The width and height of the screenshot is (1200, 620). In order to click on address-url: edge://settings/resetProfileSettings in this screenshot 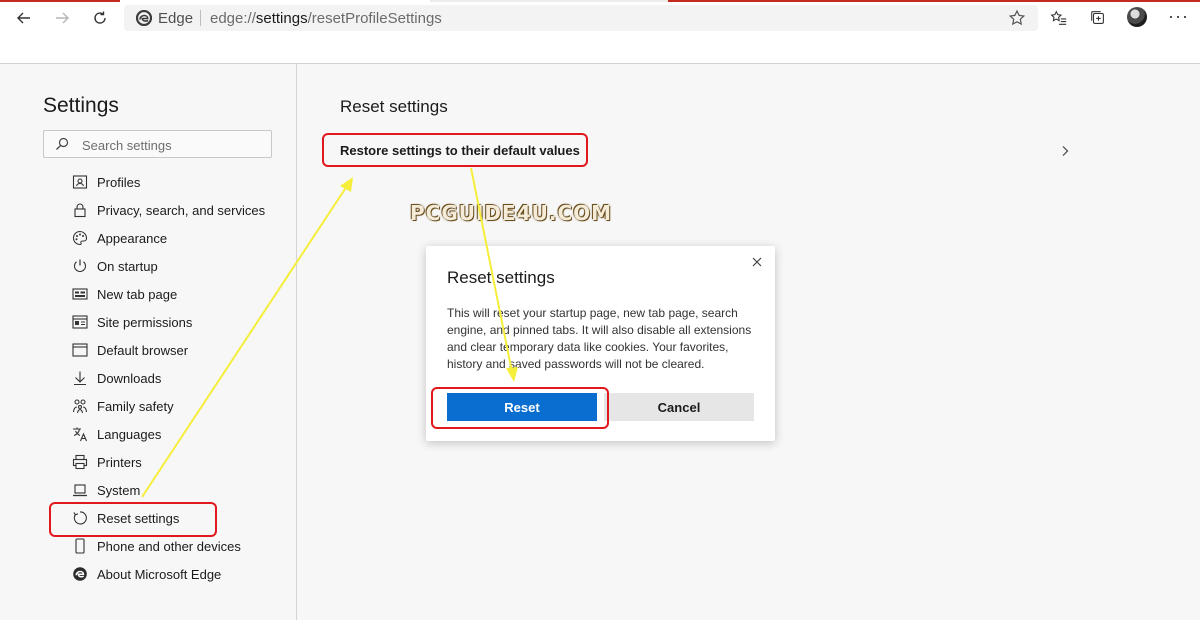, I will do `click(326, 18)`.